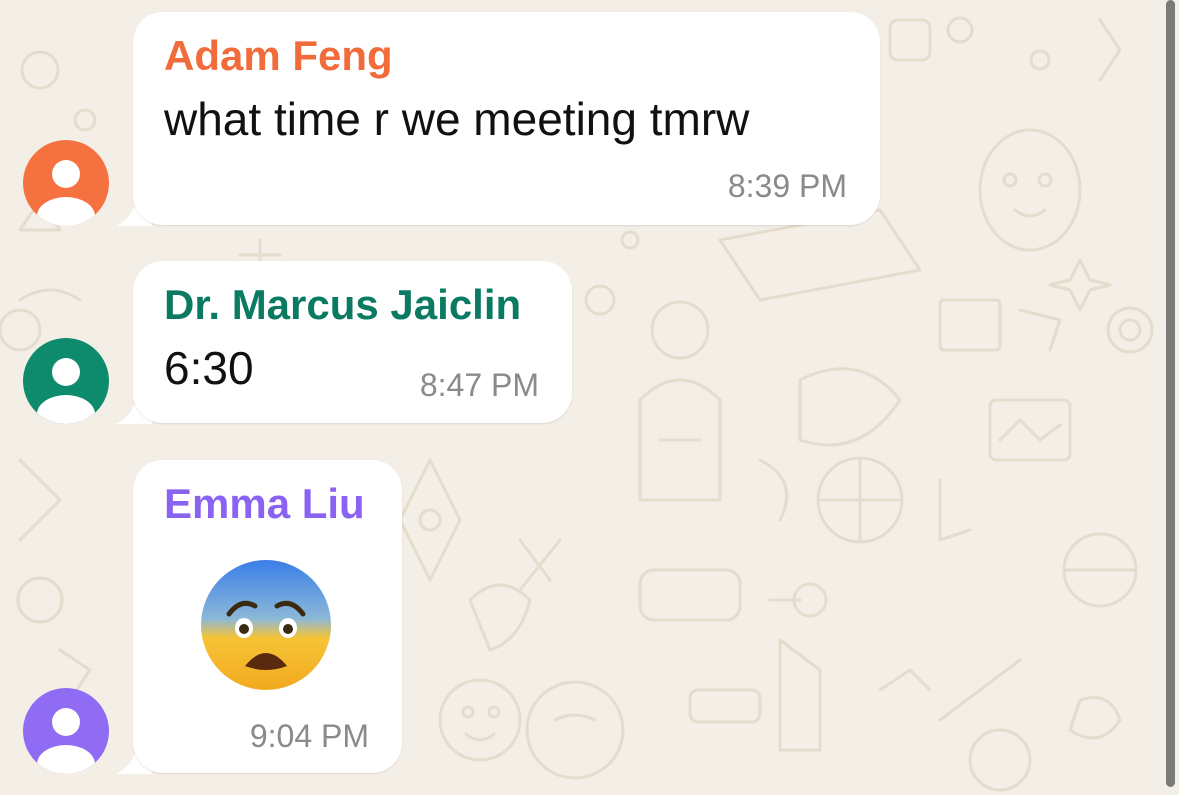 The image size is (1179, 795). Describe the element at coordinates (352, 342) in the screenshot. I see `message-bubble: Dr. Marcus Jaiclin 6:30 8:47 PM` at that location.